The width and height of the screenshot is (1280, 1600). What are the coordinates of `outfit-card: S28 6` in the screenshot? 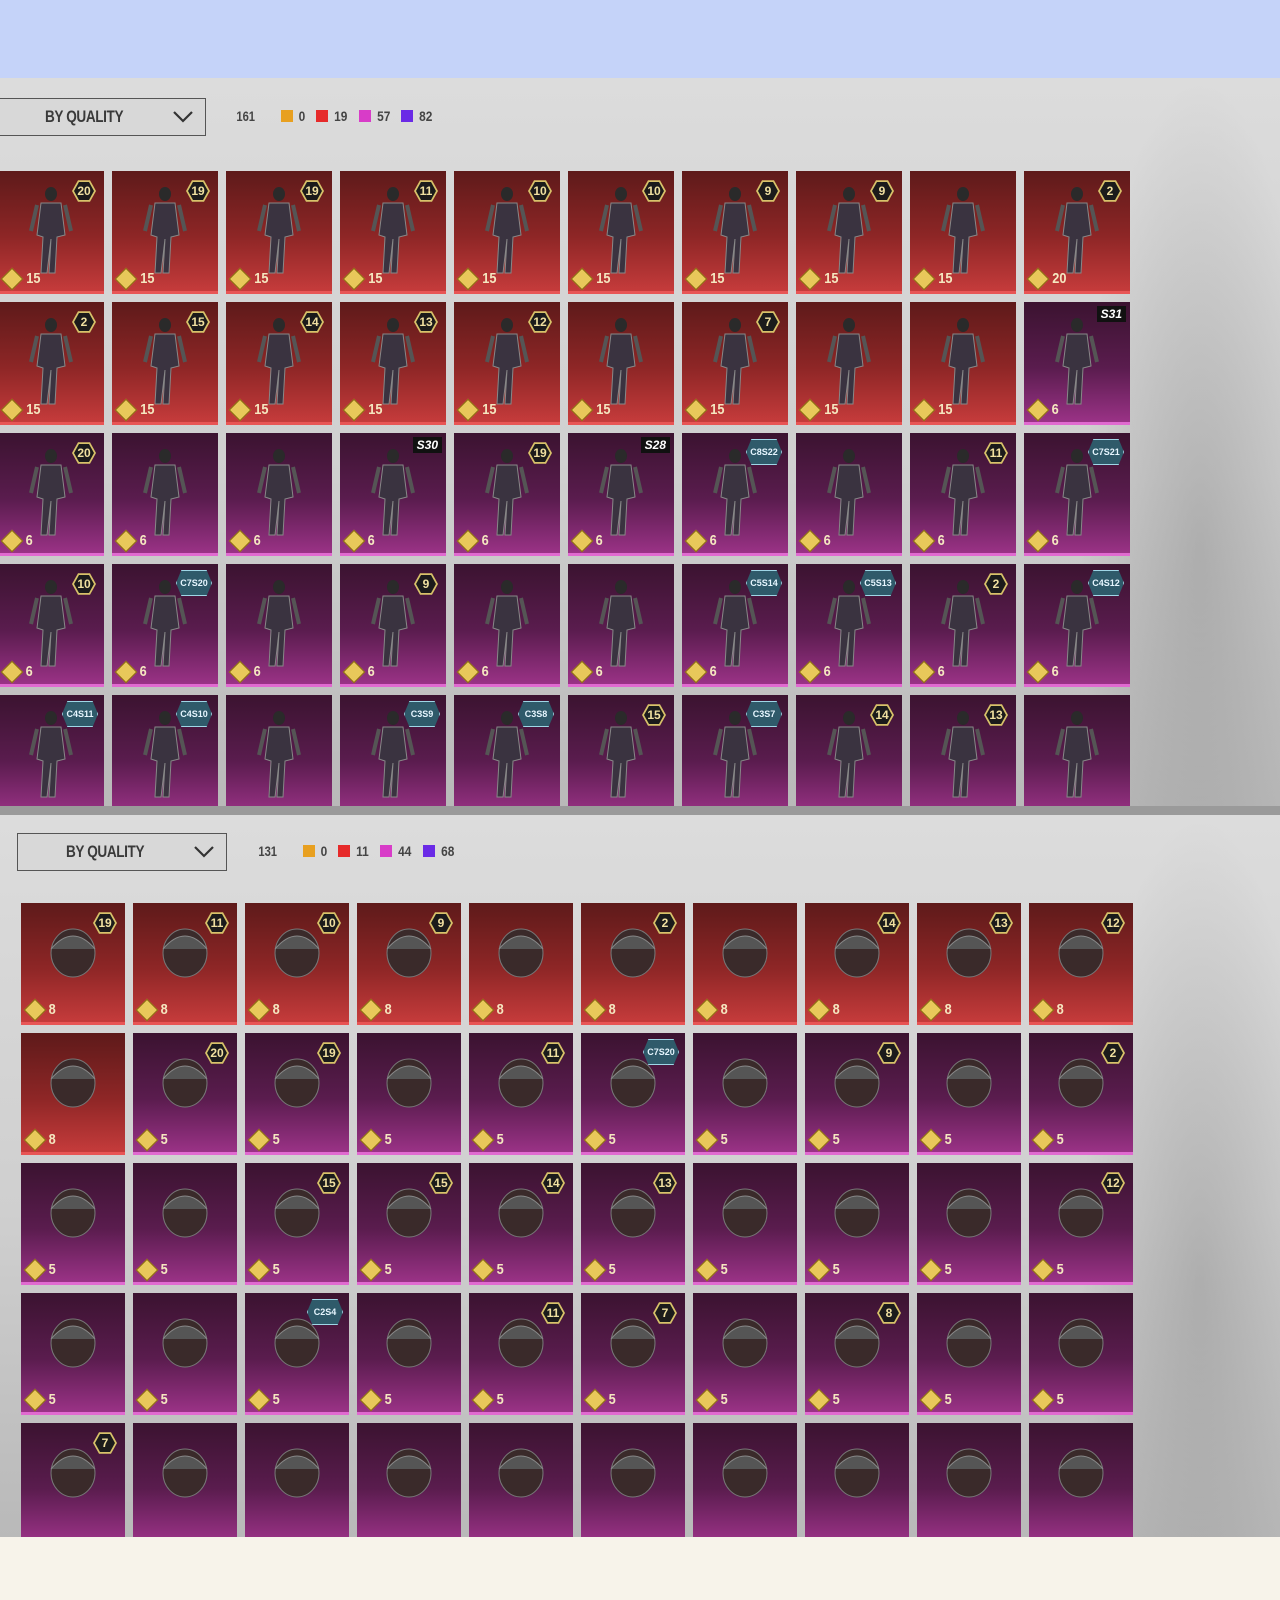 It's located at (621, 494).